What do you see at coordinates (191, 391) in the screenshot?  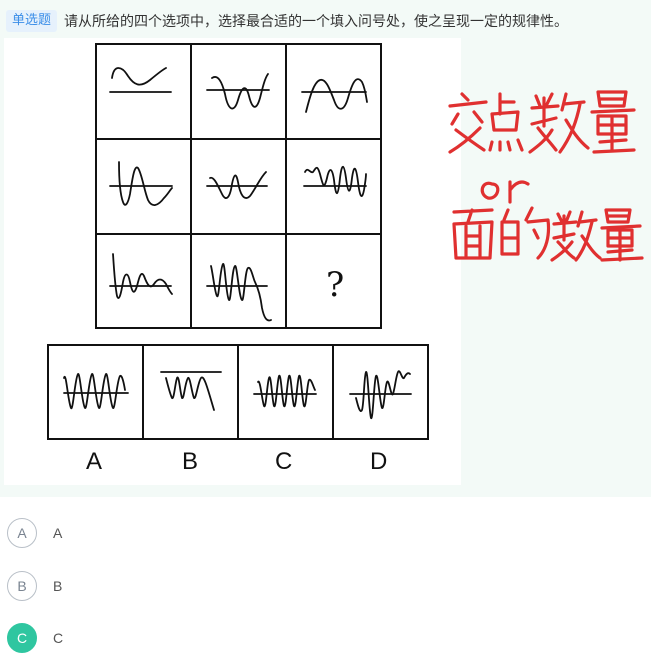 I see `option-b-figure` at bounding box center [191, 391].